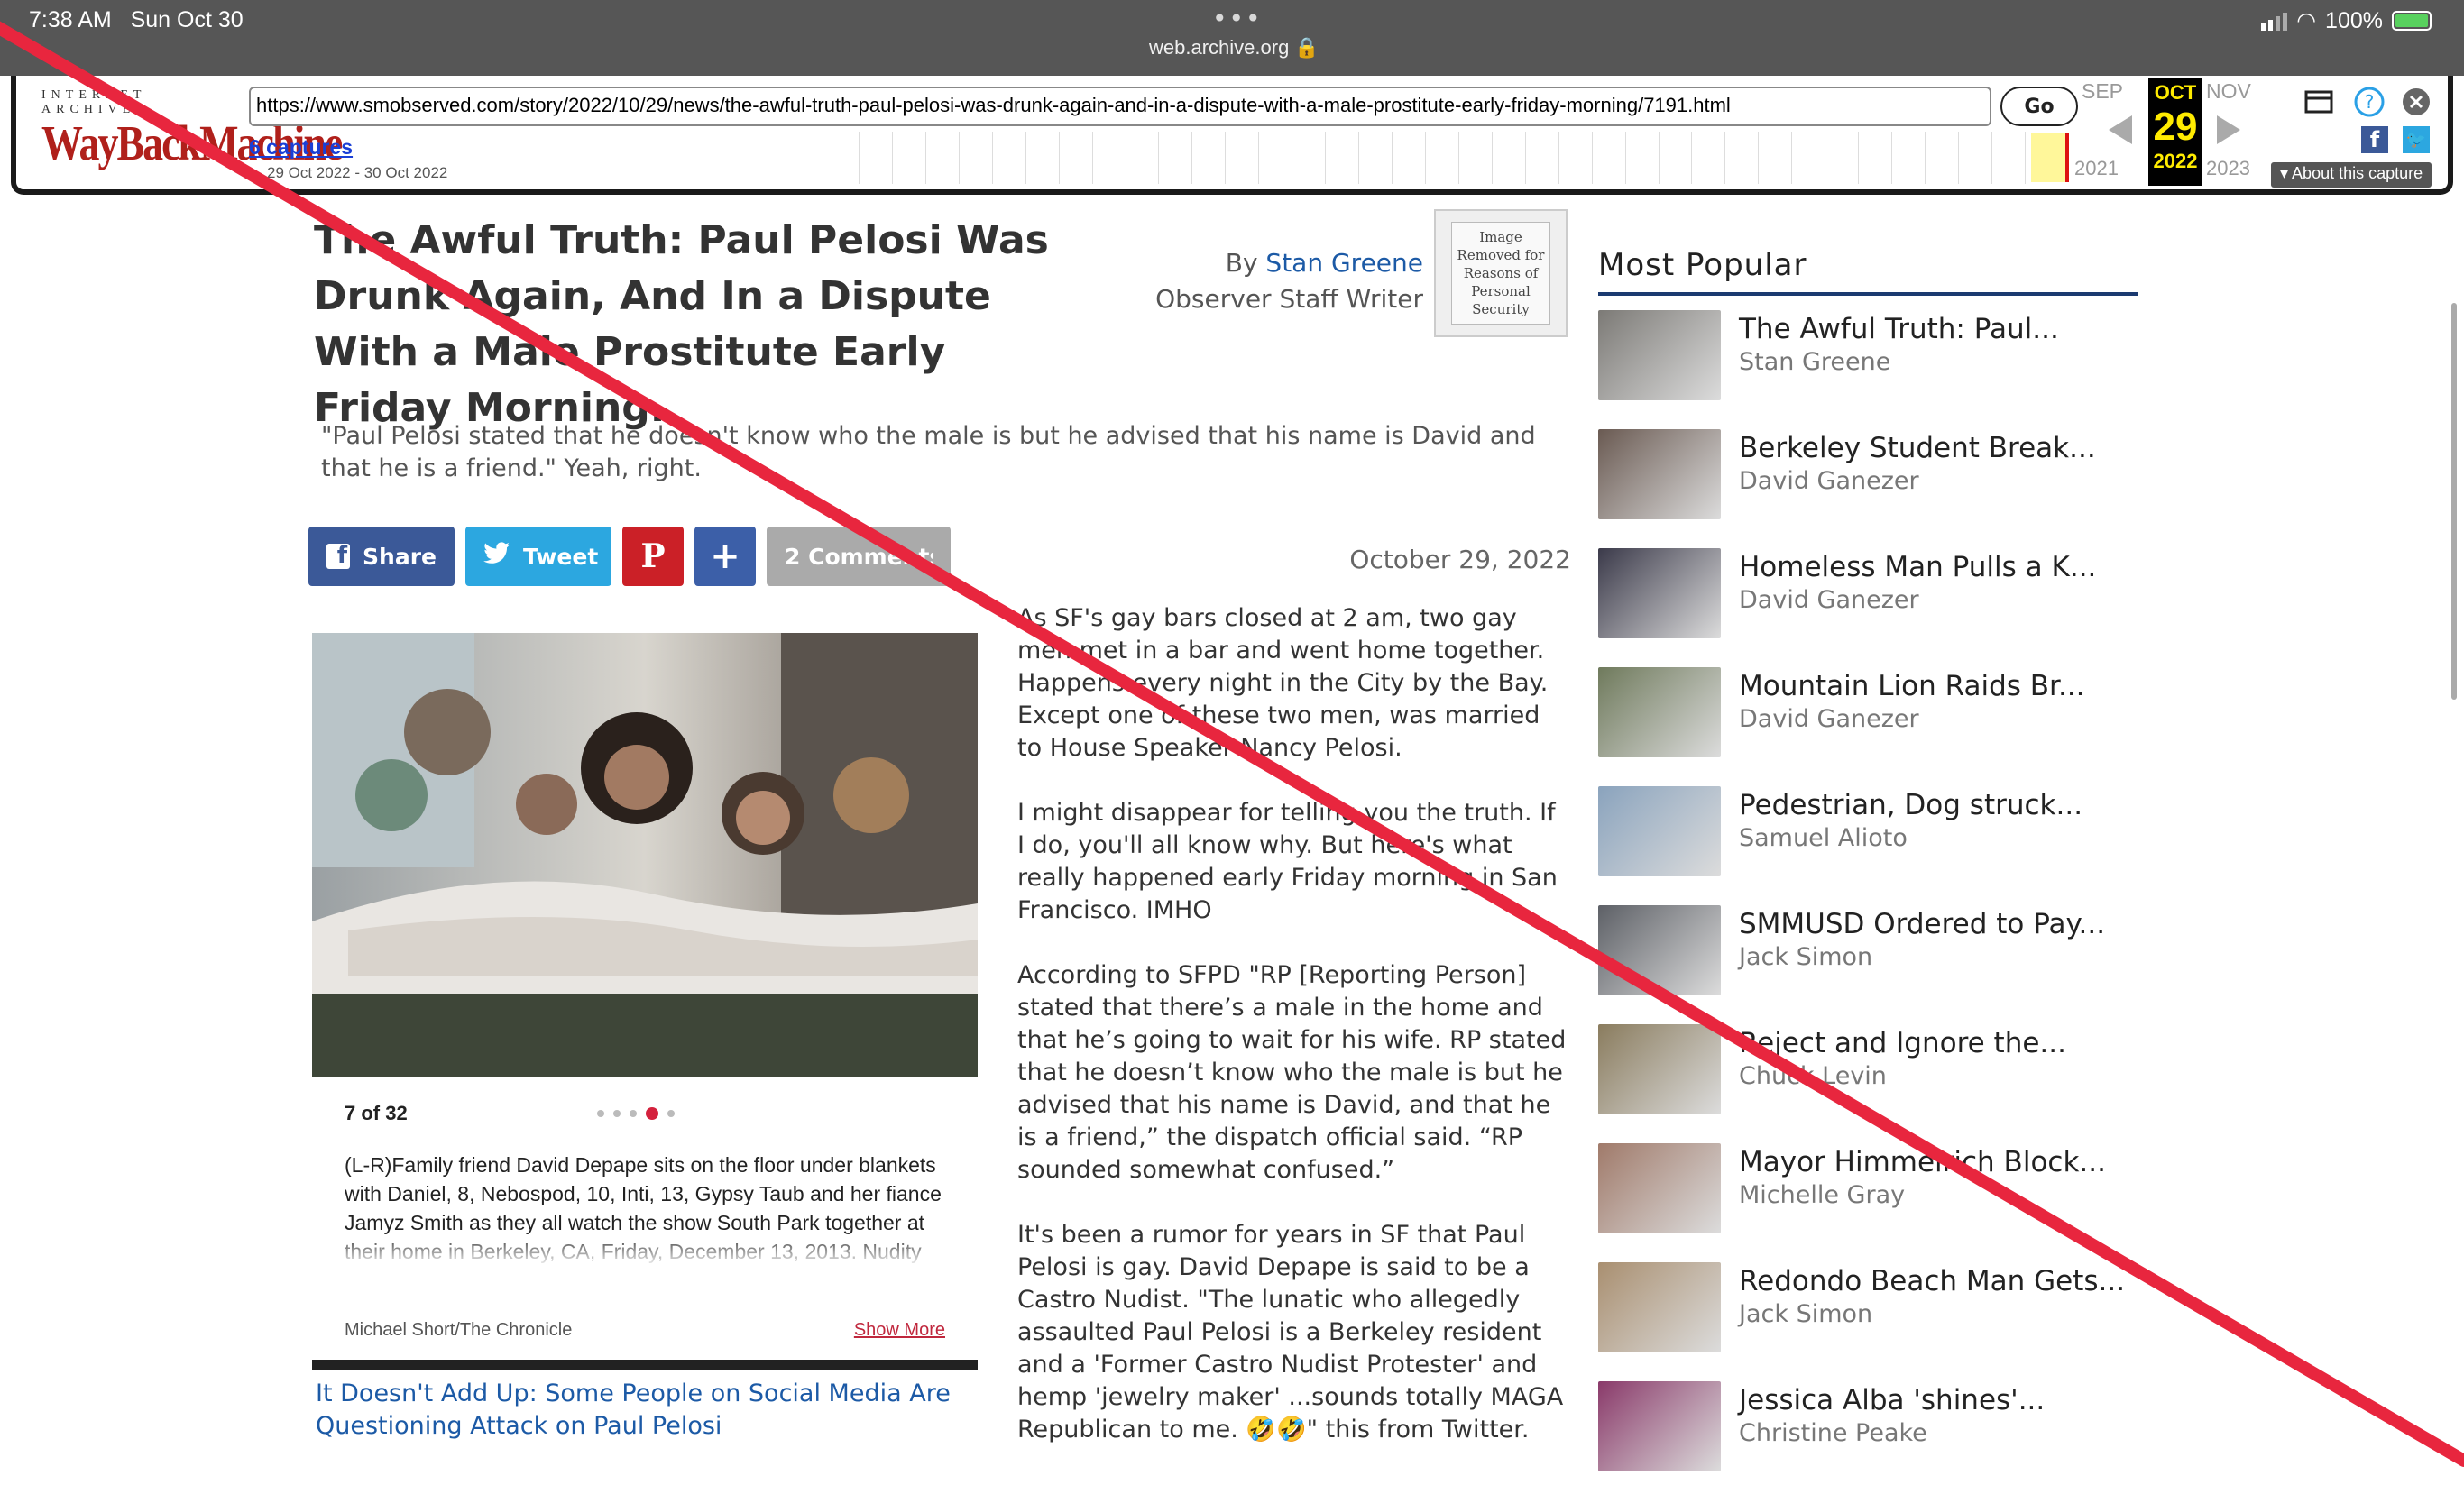 The image size is (2464, 1485). Describe the element at coordinates (2175, 132) in the screenshot. I see `current-capture-date: OCT 29 2022` at that location.